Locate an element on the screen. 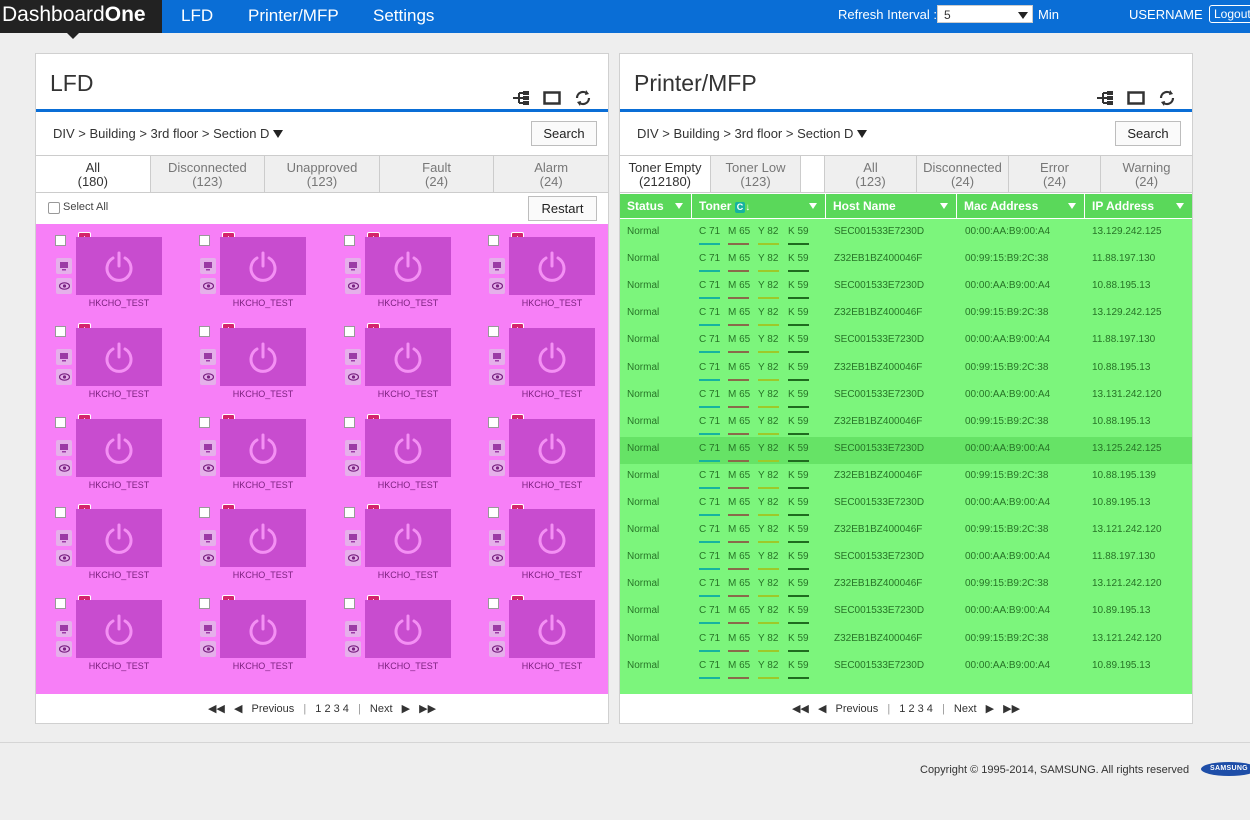  nav-lfd: LFD is located at coordinates (197, 16).